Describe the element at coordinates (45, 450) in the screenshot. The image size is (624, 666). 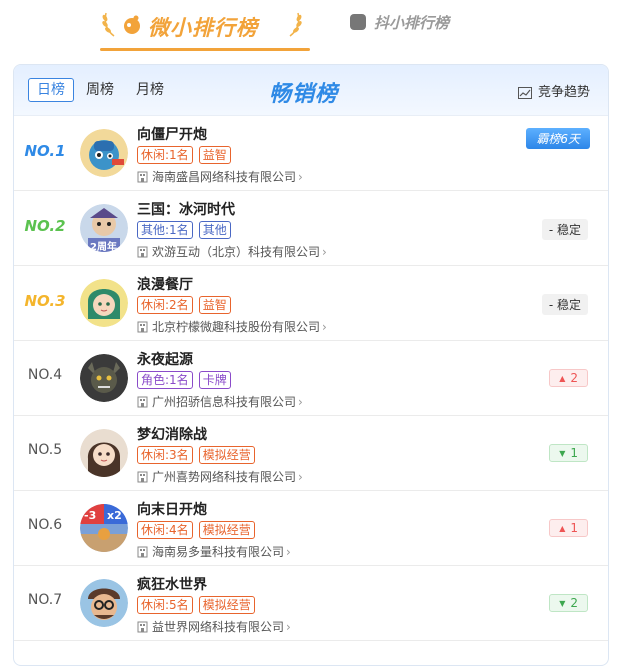
I see `rank-number: NO.5` at that location.